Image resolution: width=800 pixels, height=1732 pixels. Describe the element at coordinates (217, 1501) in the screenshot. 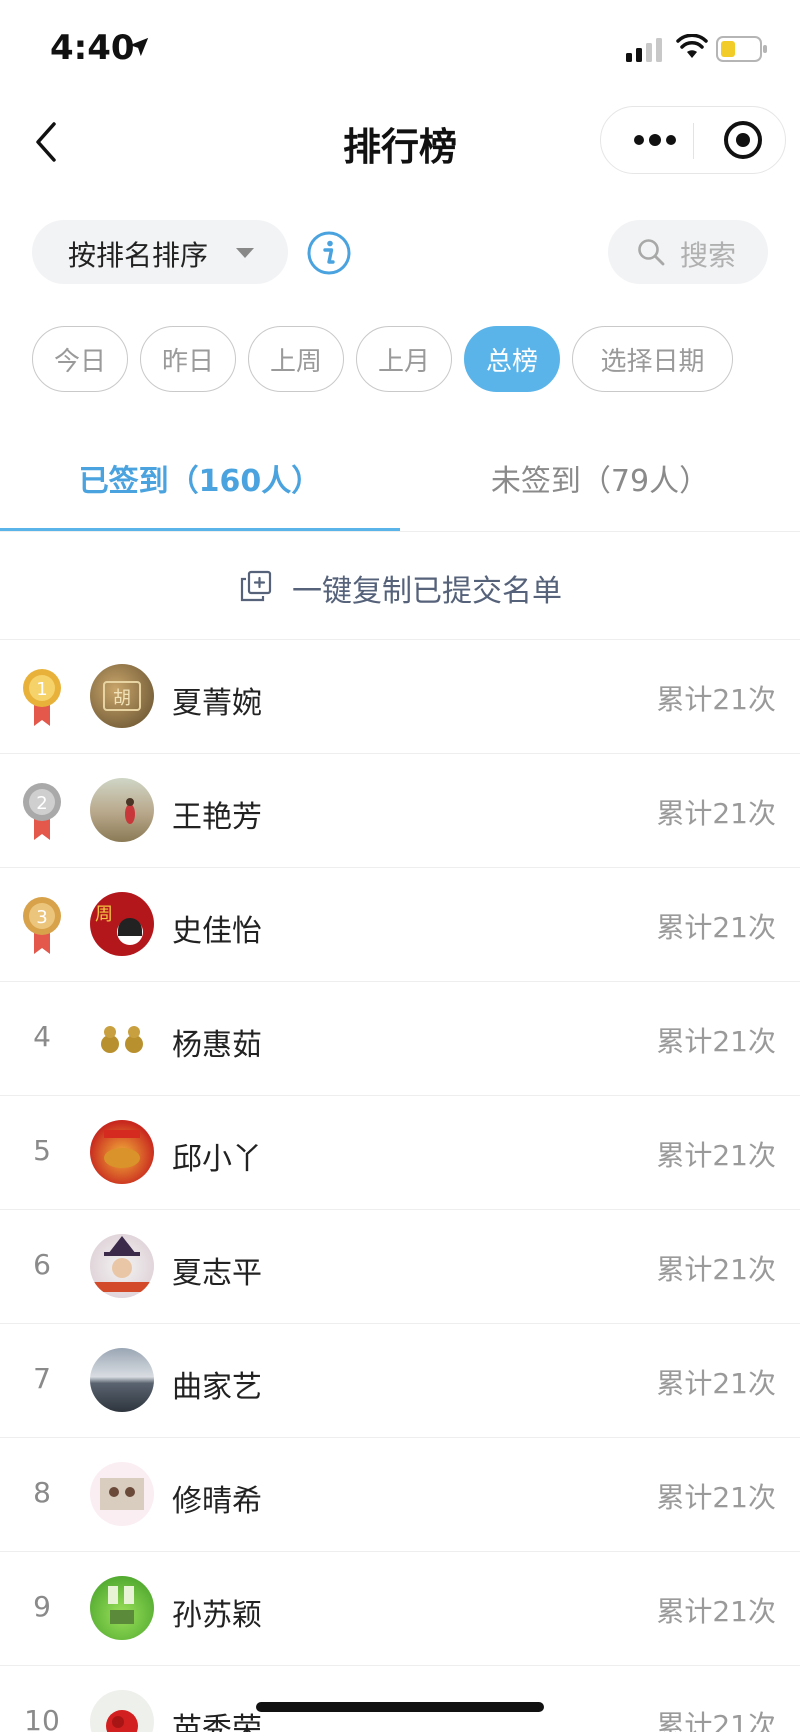

I see `member-name: 修晴希` at that location.